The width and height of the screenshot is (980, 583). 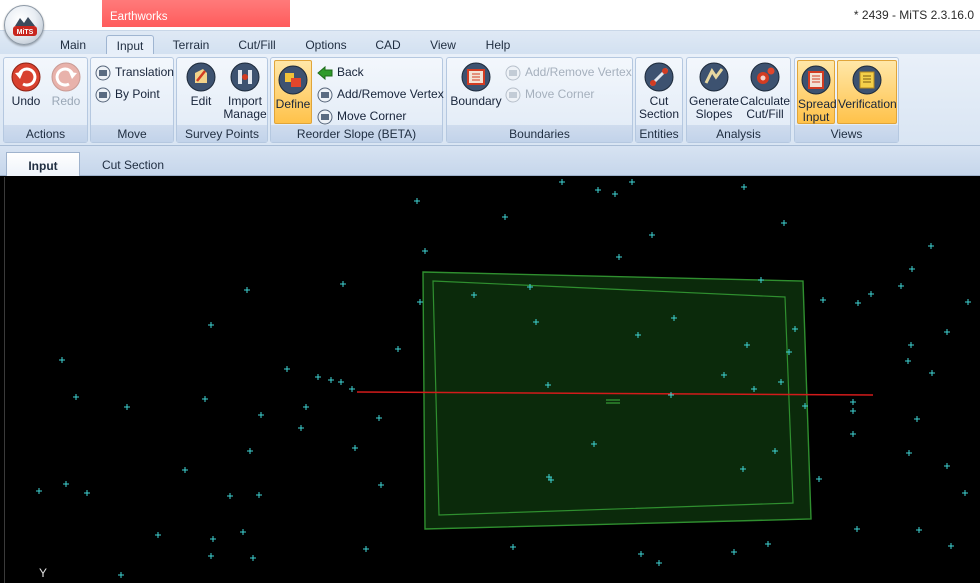 I want to click on reorder-add-remove-vertex-button: Add/Remove Vertex, so click(x=380, y=95).